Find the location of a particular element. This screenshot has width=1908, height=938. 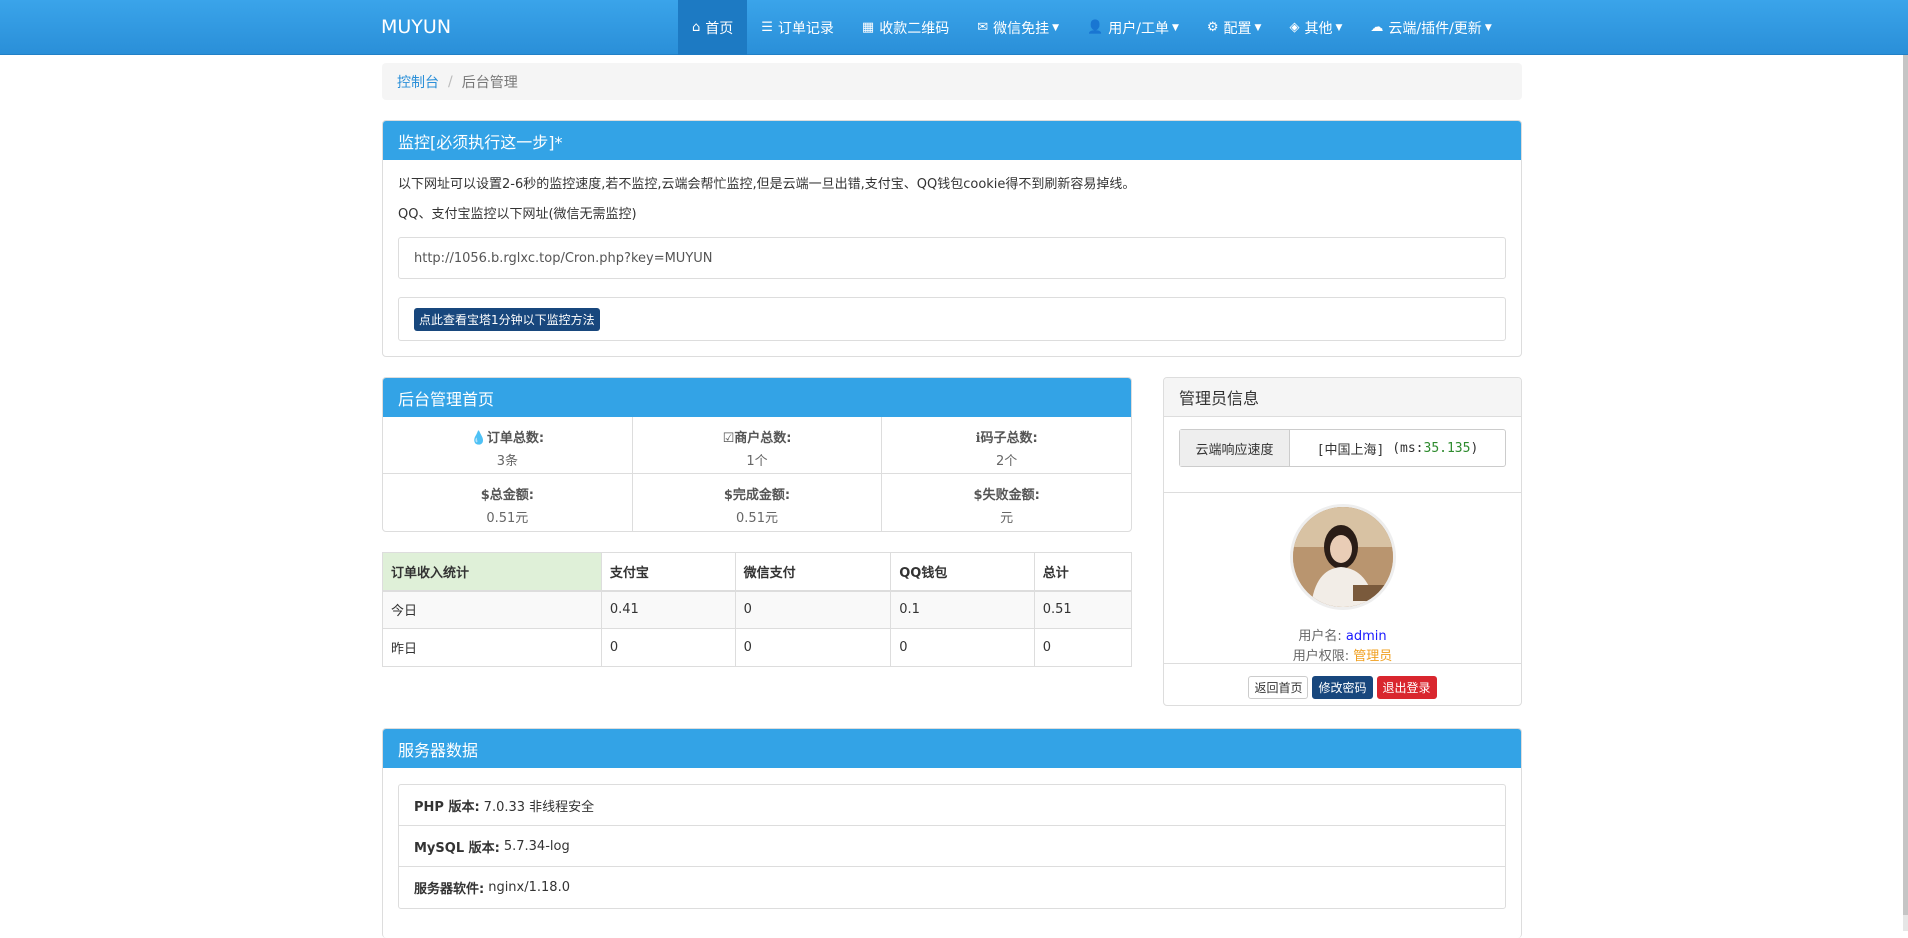

table-cell: 0.1 is located at coordinates (962, 609).